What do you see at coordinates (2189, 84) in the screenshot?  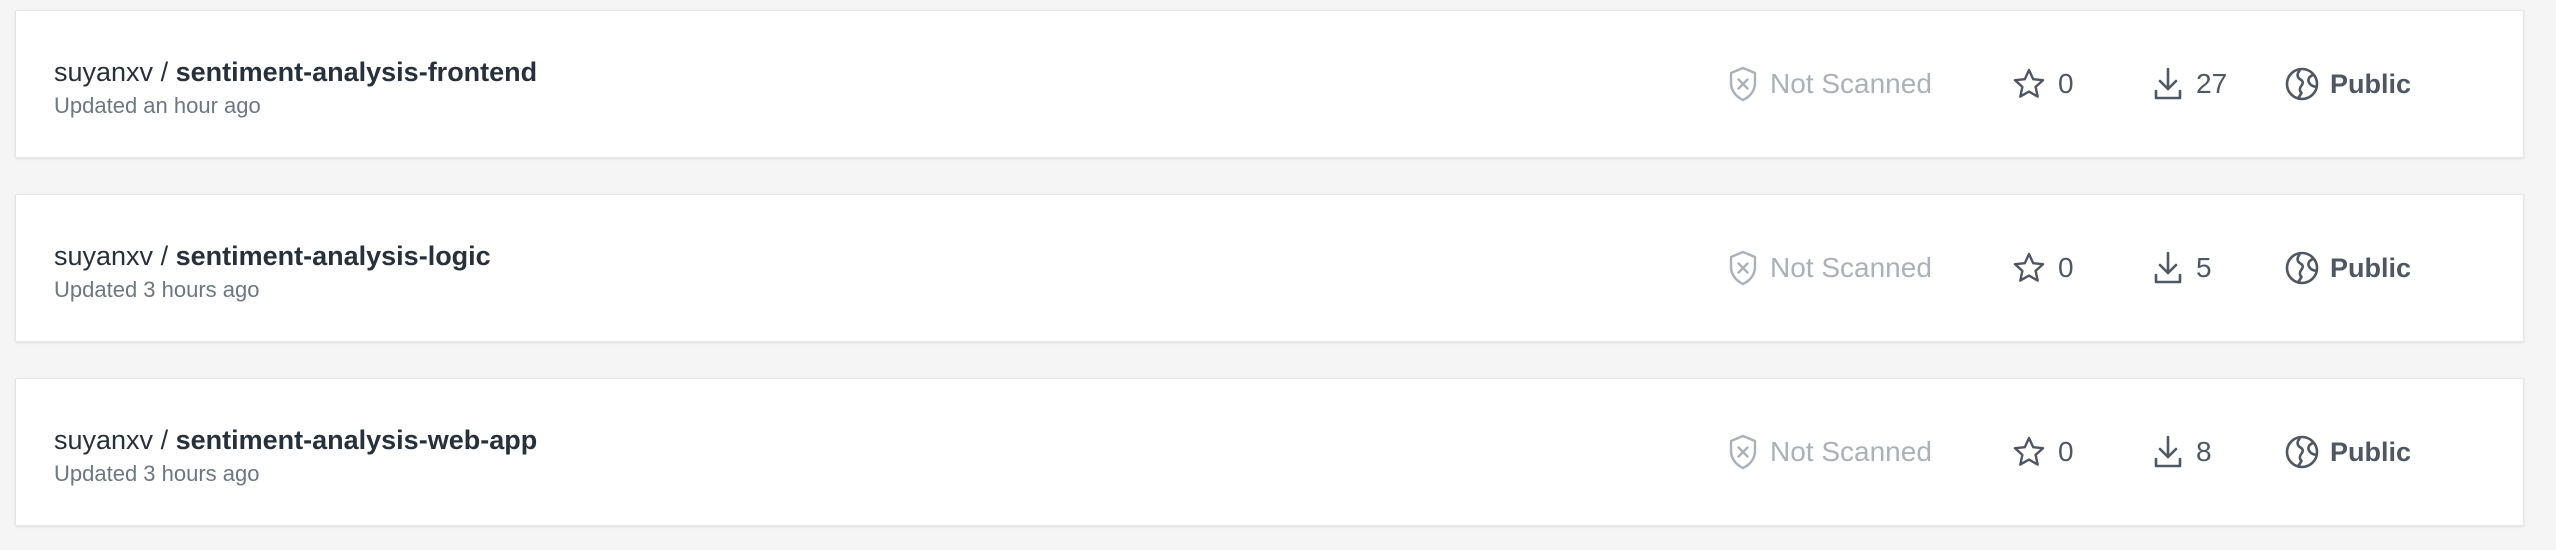 I see `pull-count: 27` at bounding box center [2189, 84].